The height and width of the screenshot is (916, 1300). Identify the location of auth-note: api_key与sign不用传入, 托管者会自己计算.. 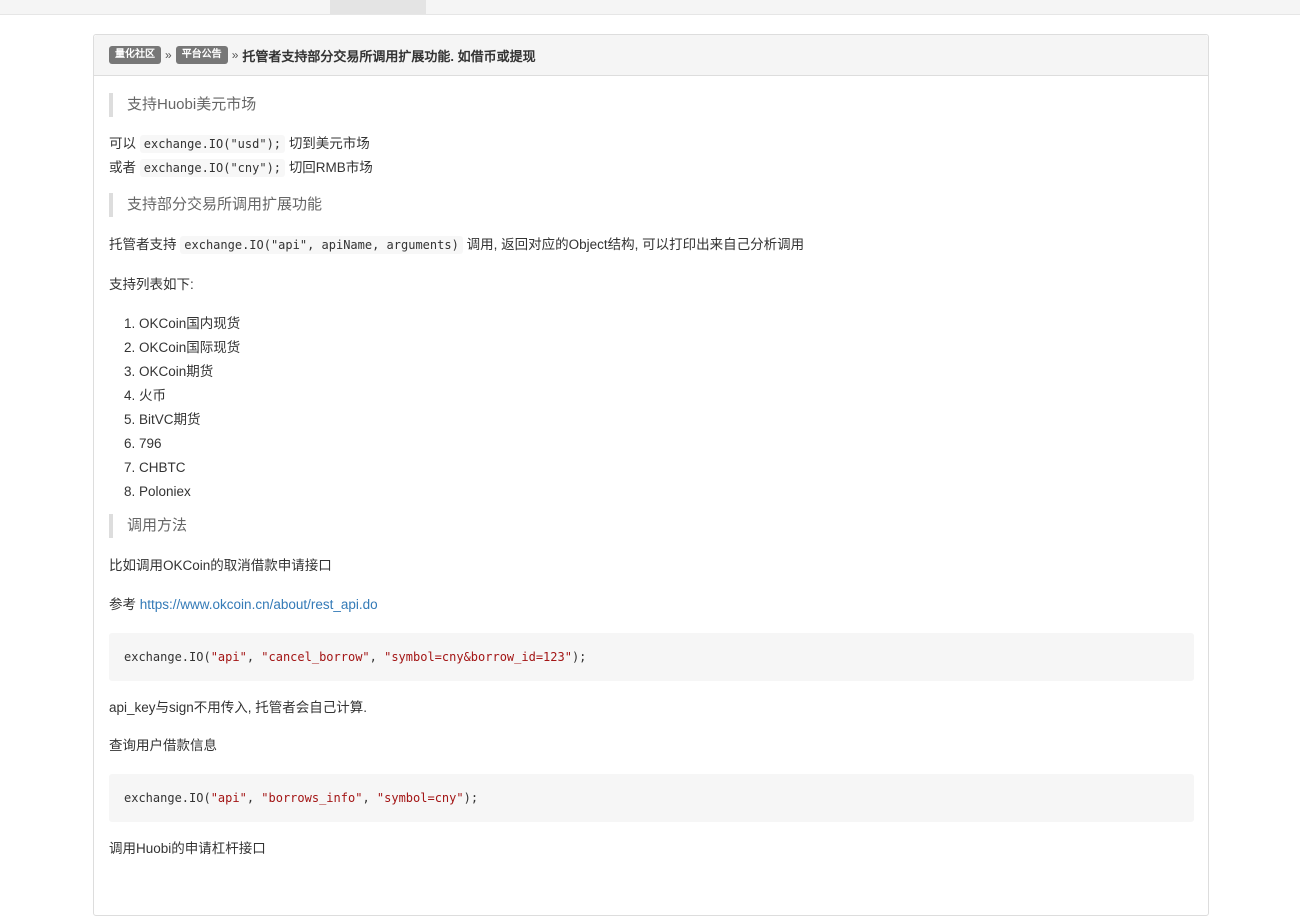
(238, 707).